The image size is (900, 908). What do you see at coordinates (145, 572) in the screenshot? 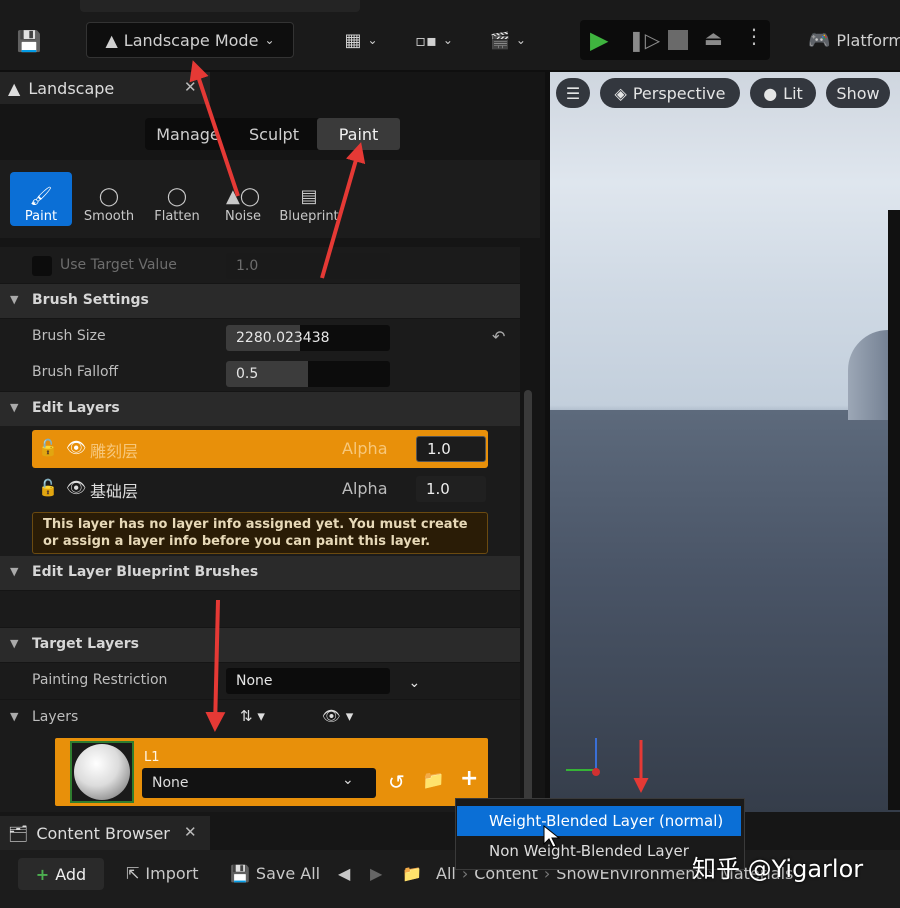
I see `section-title: Edit Layer Blueprint Brushes` at bounding box center [145, 572].